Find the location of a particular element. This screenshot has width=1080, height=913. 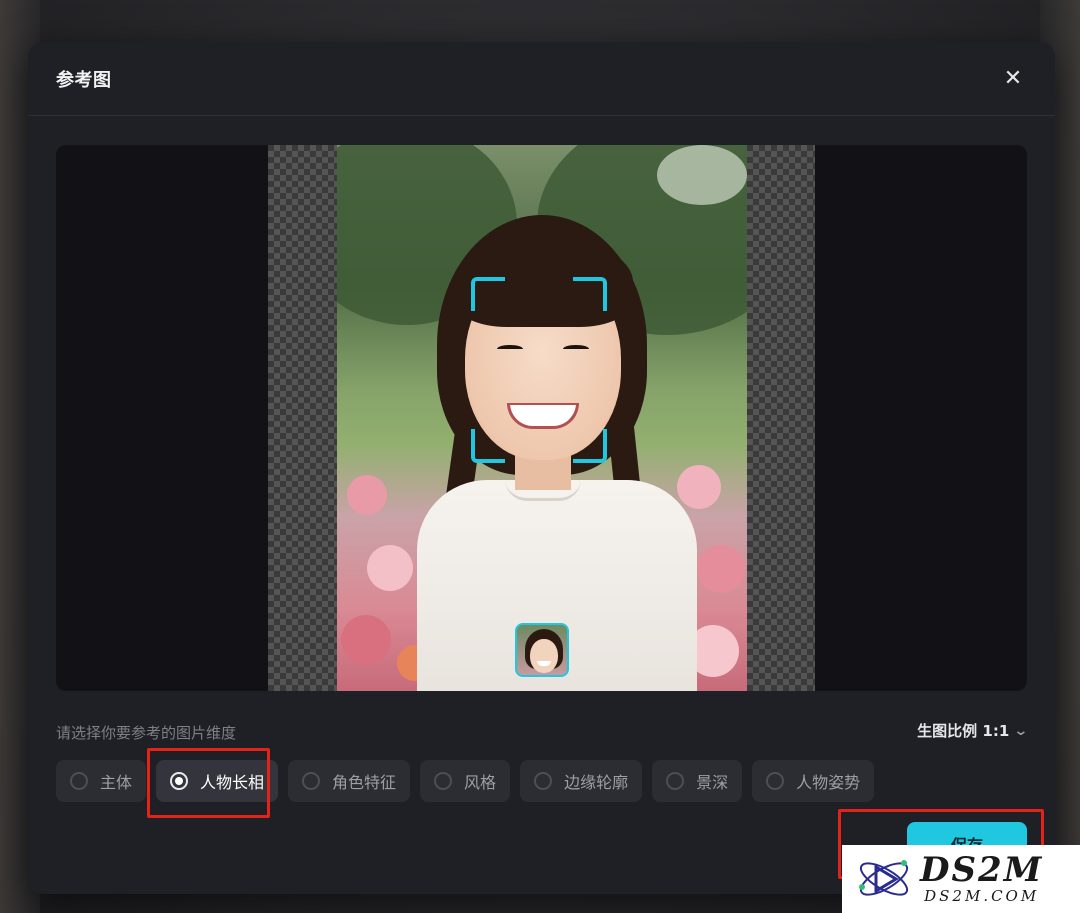

option-pose: 人物姿势 is located at coordinates (813, 781).